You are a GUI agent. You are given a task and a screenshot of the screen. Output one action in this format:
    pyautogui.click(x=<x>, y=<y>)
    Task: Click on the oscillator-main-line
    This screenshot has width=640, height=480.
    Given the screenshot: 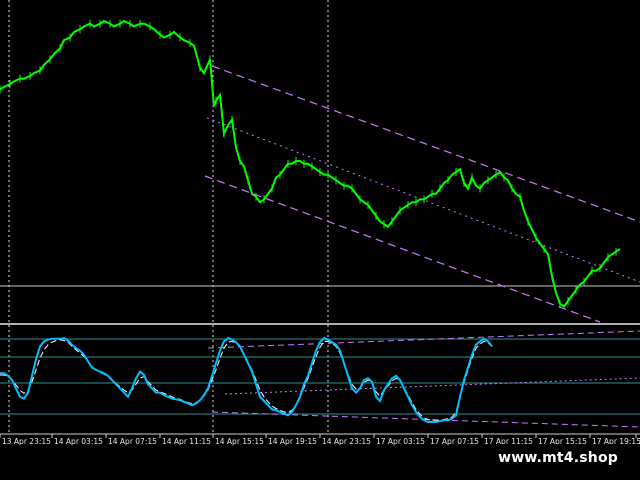 What is the action you would take?
    pyautogui.click(x=246, y=379)
    